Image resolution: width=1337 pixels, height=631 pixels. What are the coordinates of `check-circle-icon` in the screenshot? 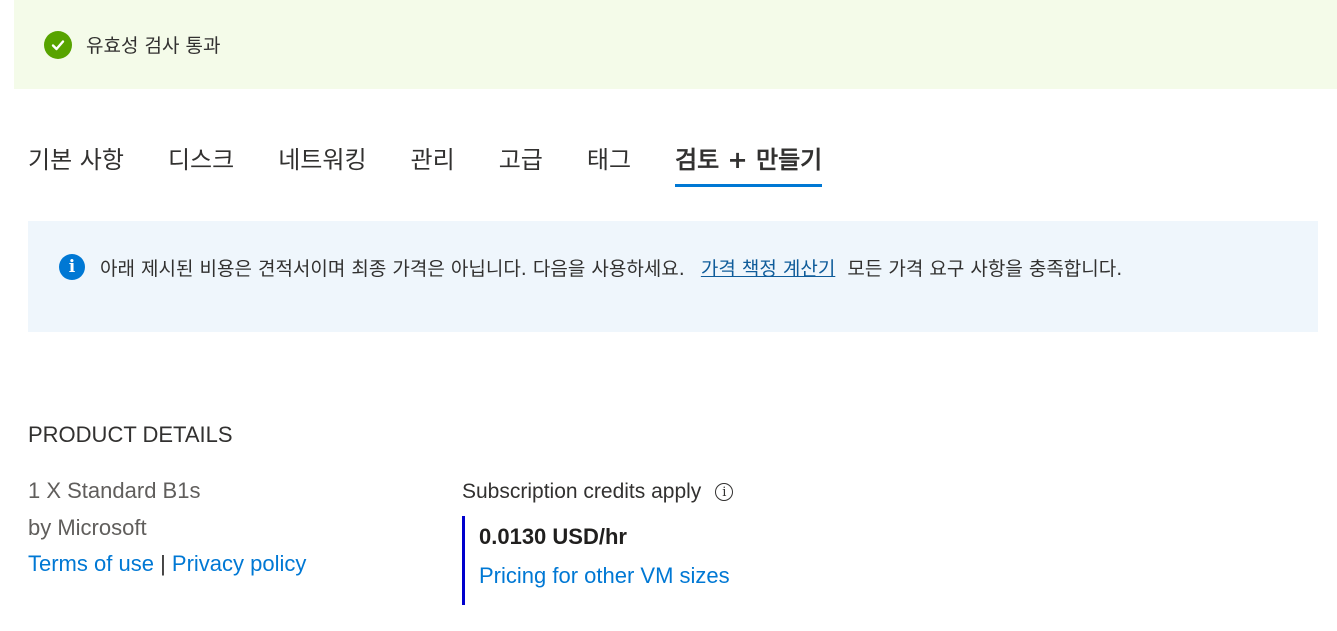 It's located at (58, 44).